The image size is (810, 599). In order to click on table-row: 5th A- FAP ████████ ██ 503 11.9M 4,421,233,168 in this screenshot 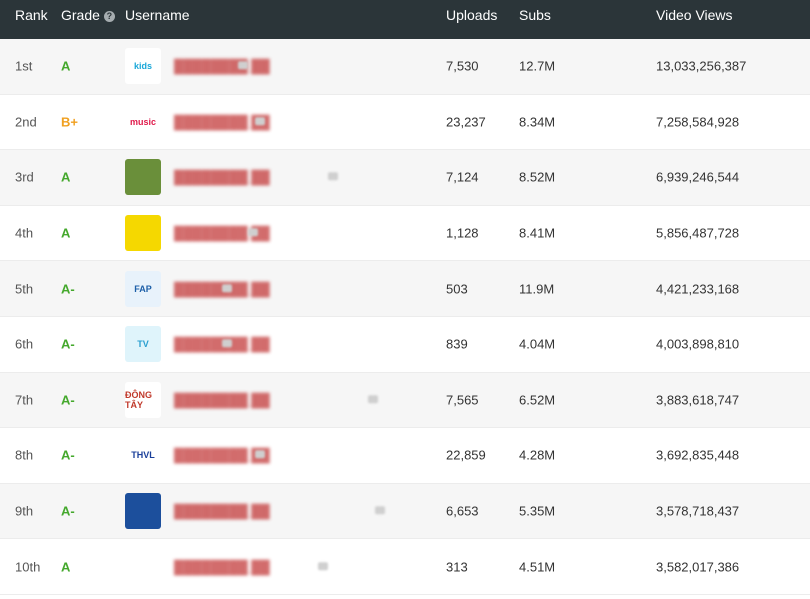, I will do `click(405, 289)`.